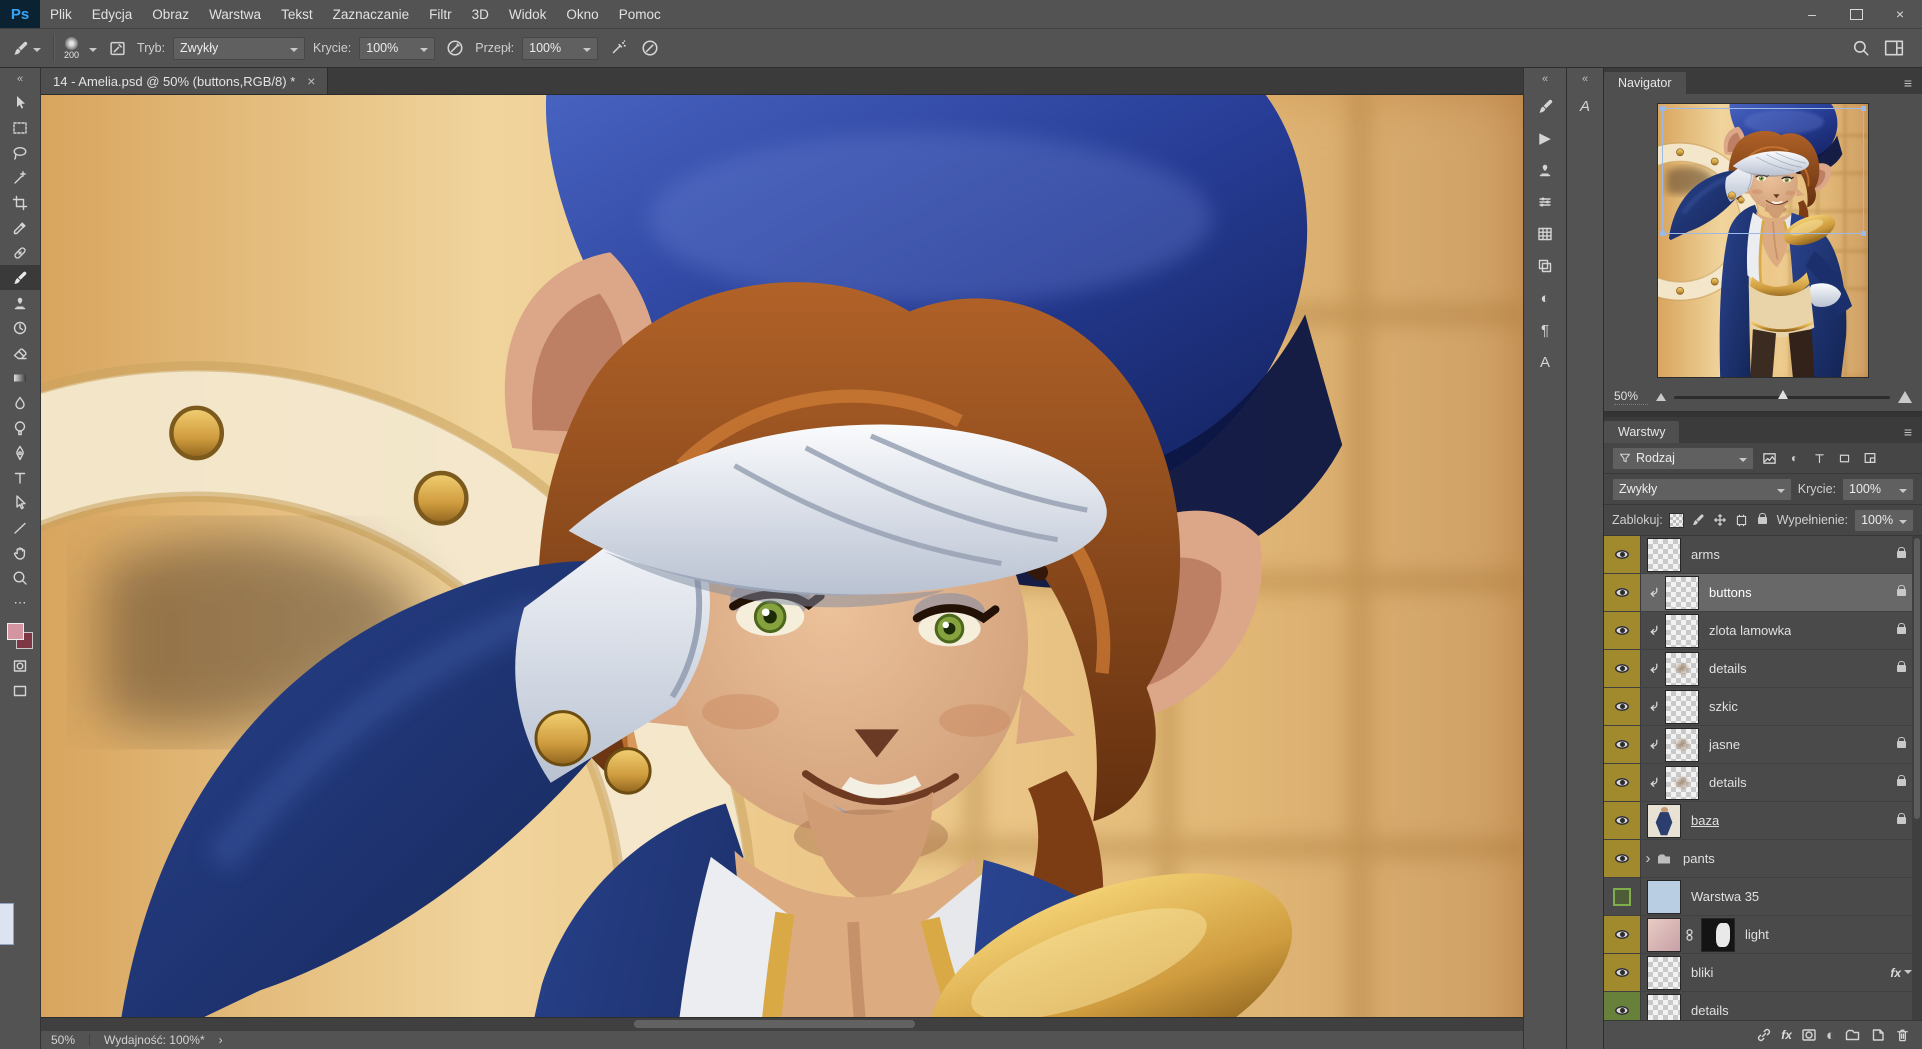 This screenshot has height=1049, width=1922. Describe the element at coordinates (20, 277) in the screenshot. I see `brush-tool` at that location.